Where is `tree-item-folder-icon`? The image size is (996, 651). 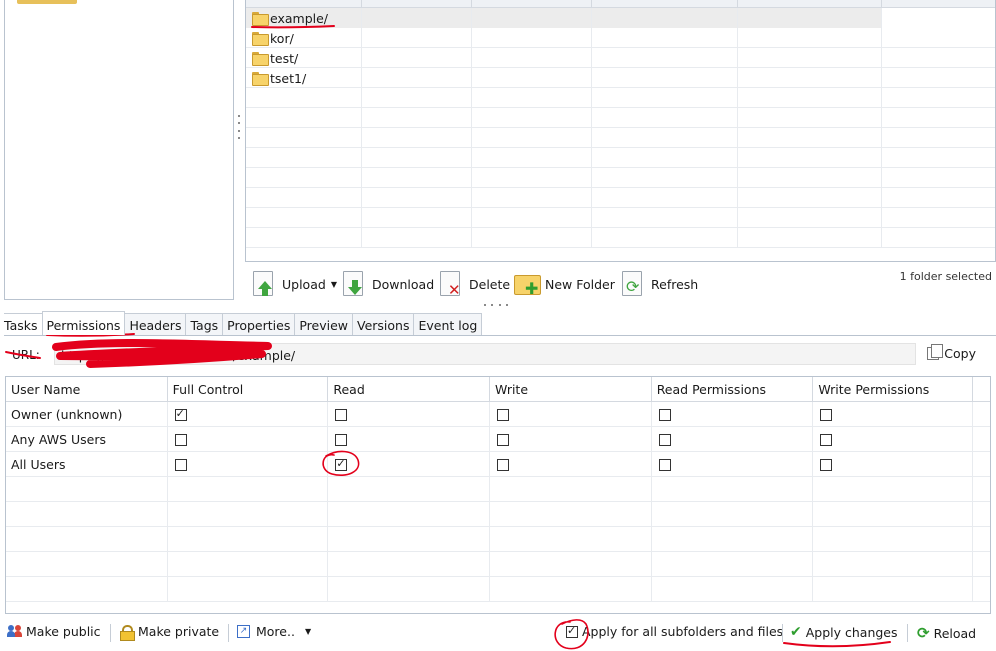
tree-item-folder-icon is located at coordinates (47, 2).